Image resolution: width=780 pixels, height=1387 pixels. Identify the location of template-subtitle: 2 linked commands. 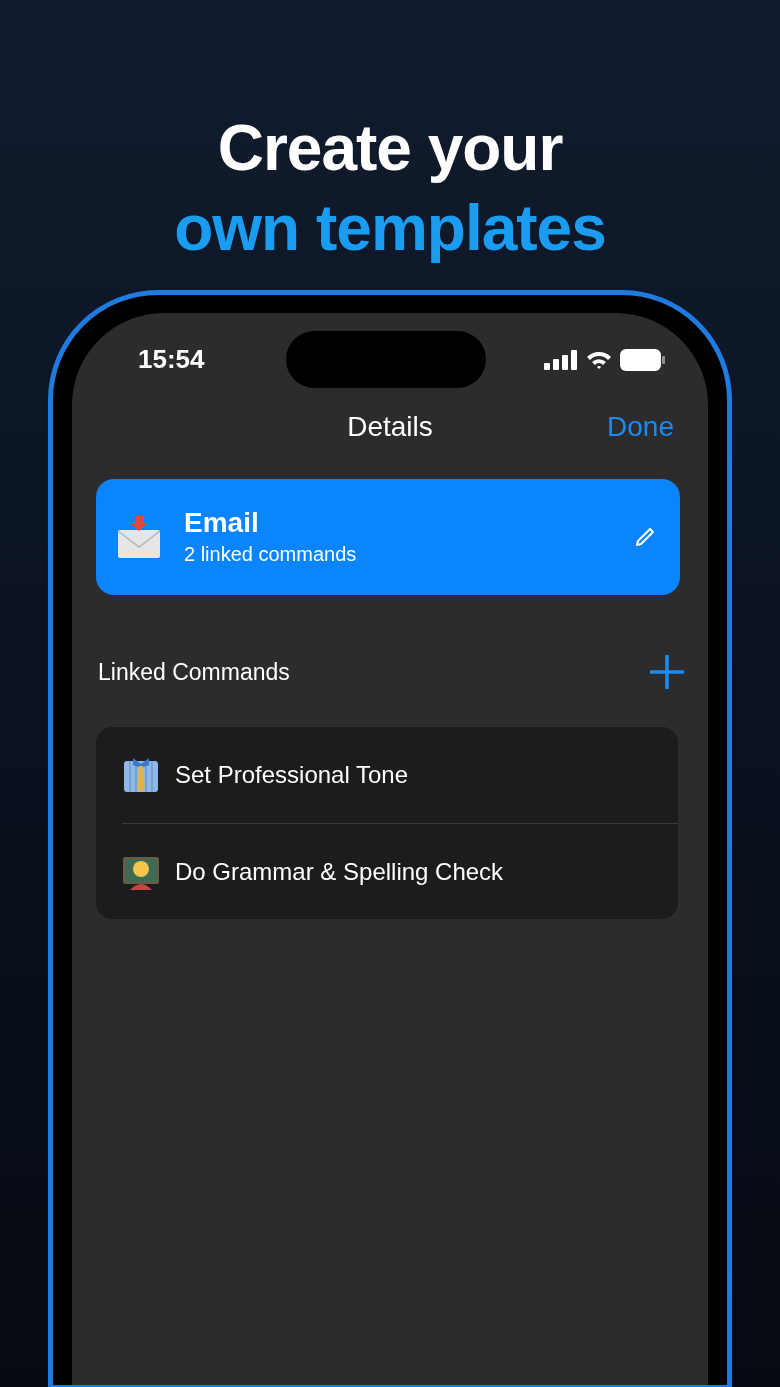
(271, 554).